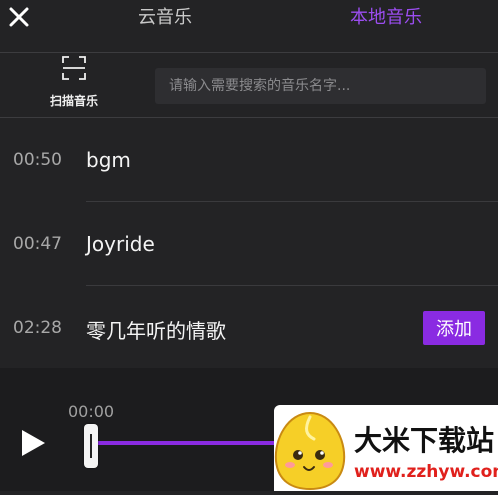 Image resolution: width=498 pixels, height=495 pixels. What do you see at coordinates (37, 244) in the screenshot?
I see `song-duration: 00:47` at bounding box center [37, 244].